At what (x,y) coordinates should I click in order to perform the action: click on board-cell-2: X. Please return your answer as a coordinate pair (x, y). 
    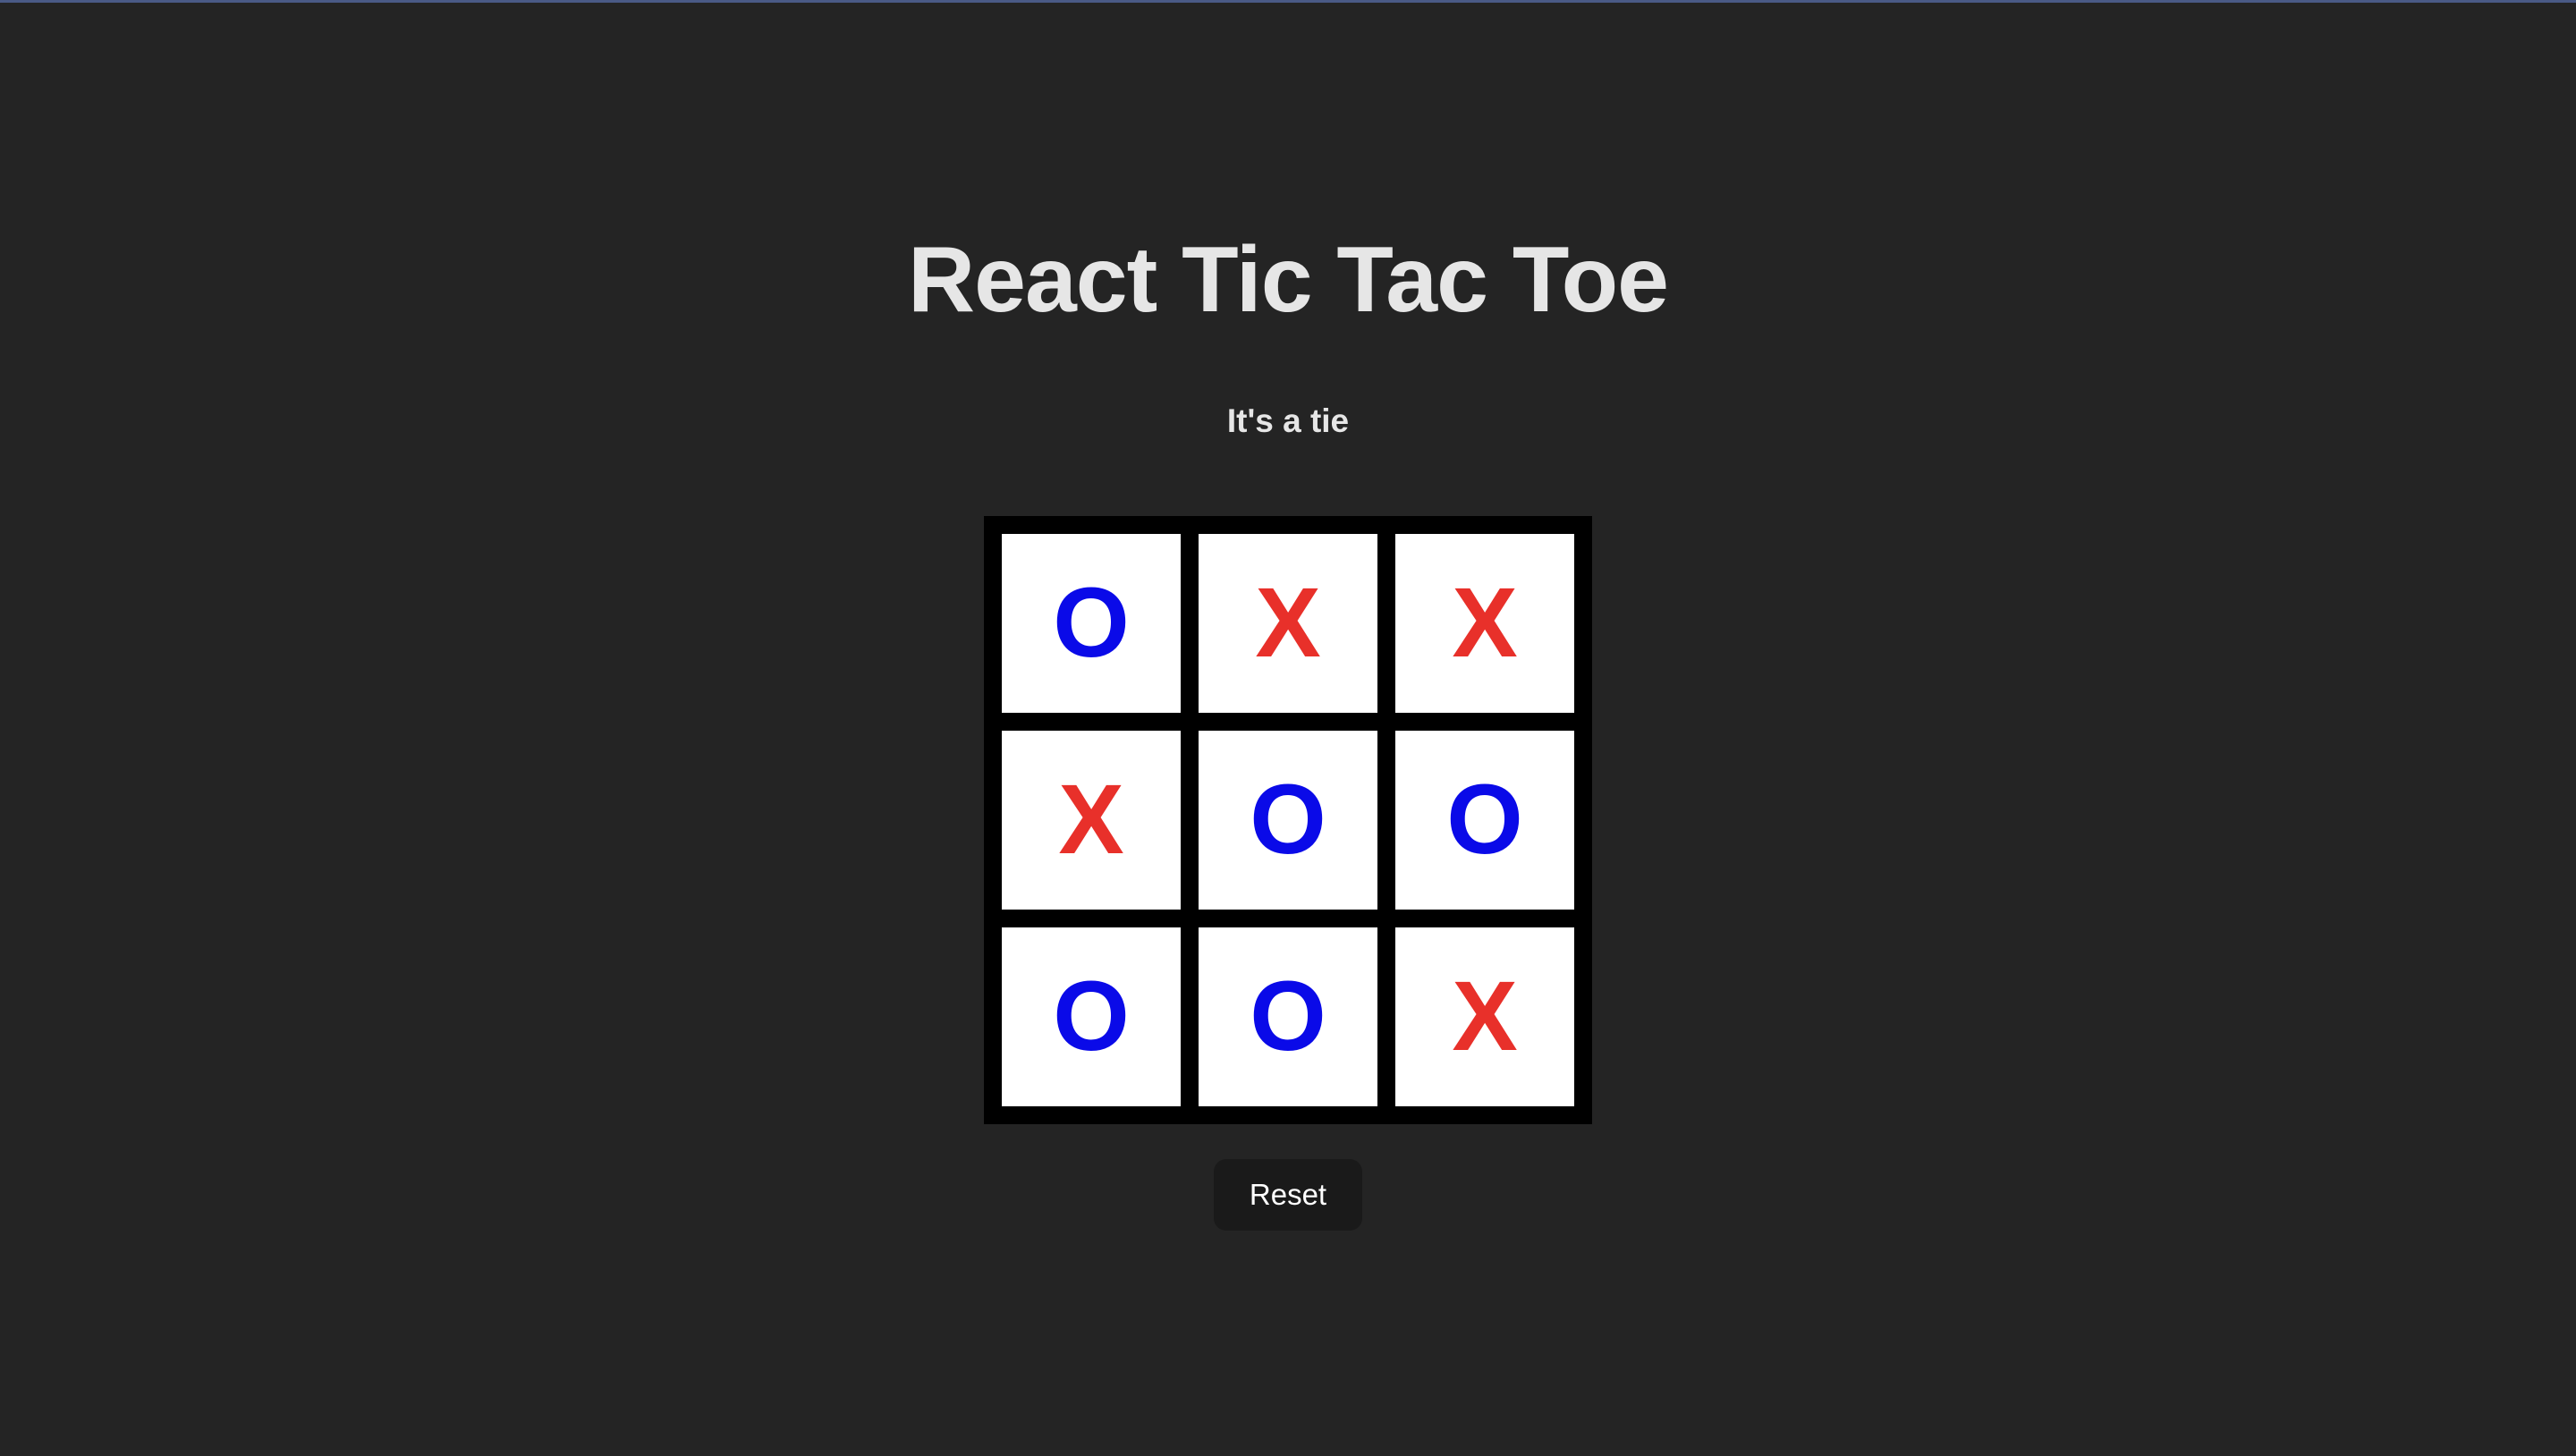
    Looking at the image, I should click on (1288, 623).